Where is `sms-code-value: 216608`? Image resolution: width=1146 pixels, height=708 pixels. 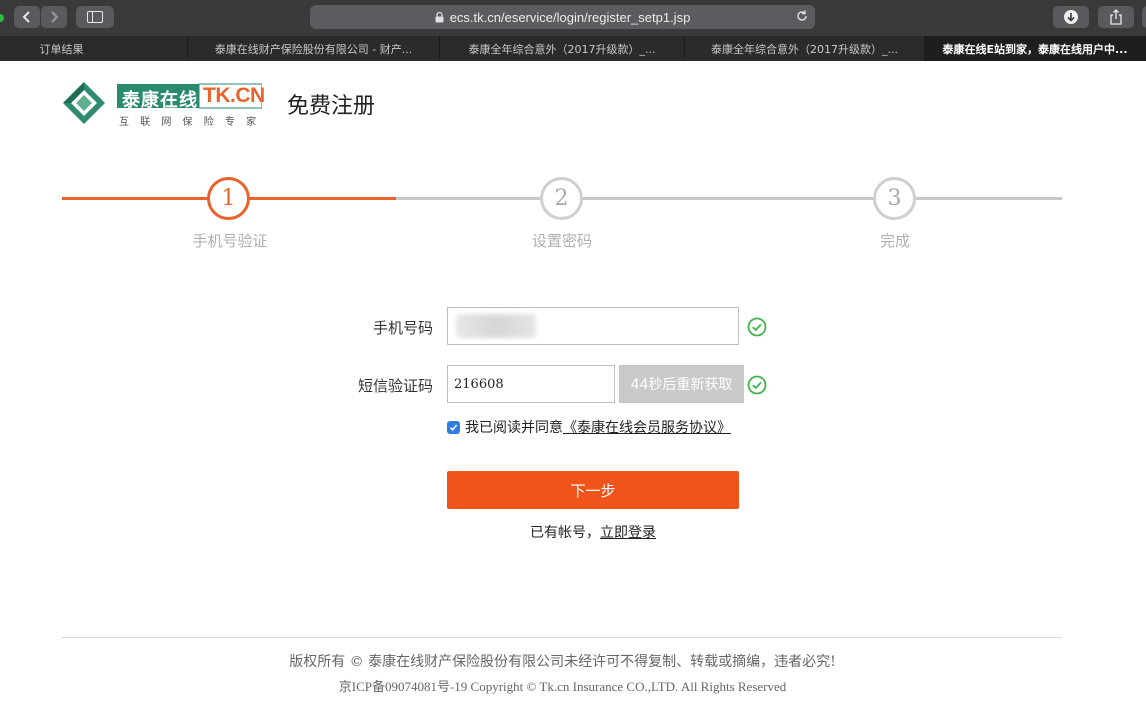
sms-code-value: 216608 is located at coordinates (479, 384).